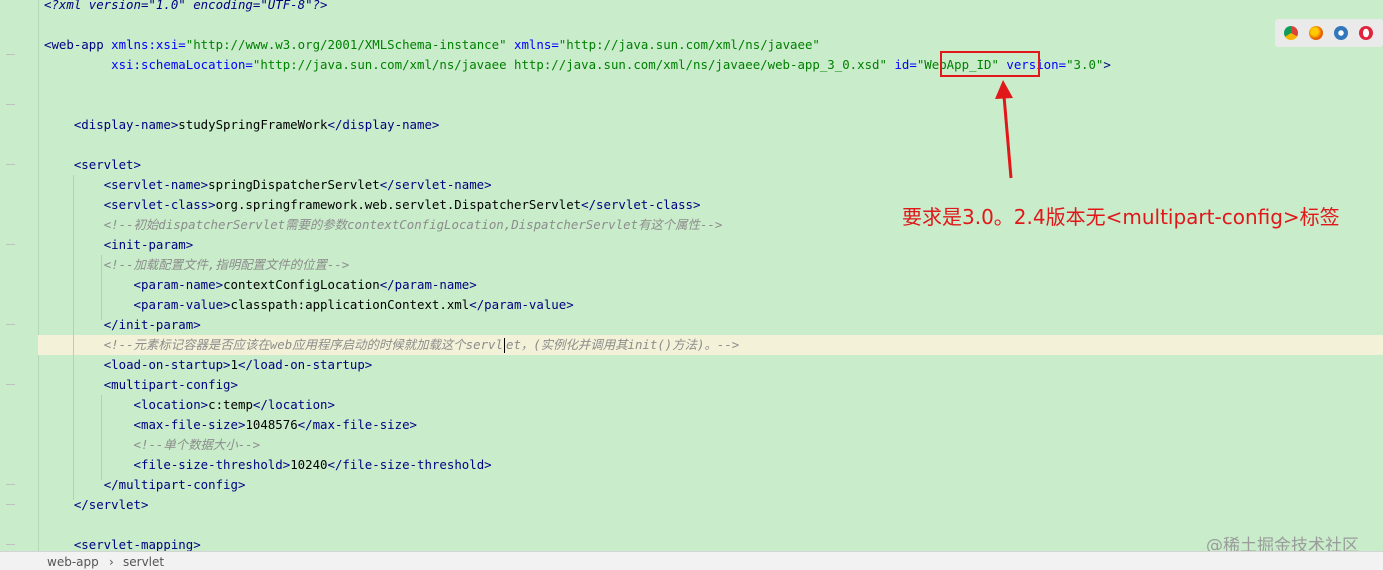 The height and width of the screenshot is (570, 1383). Describe the element at coordinates (73, 562) in the screenshot. I see `breadcrumb-item: web-app` at that location.